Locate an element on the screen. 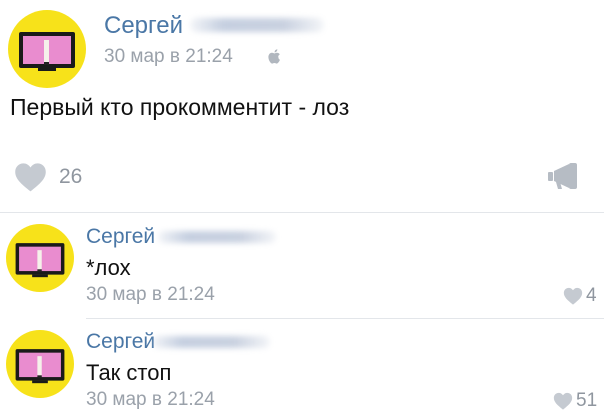 Image resolution: width=604 pixels, height=418 pixels. comment-text: Так стоп is located at coordinates (129, 372).